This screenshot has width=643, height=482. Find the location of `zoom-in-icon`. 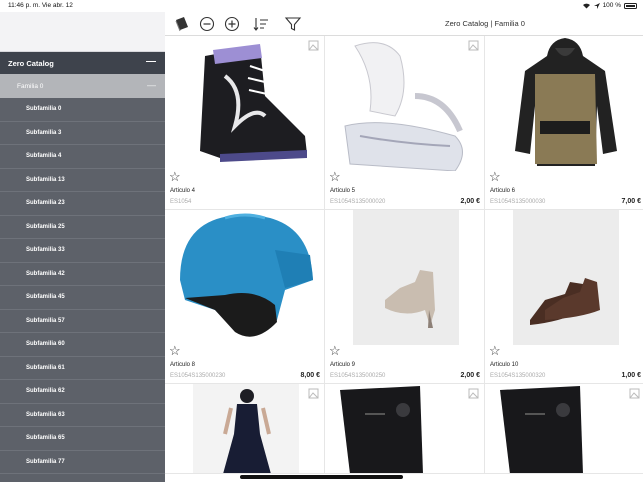

zoom-in-icon is located at coordinates (232, 24).